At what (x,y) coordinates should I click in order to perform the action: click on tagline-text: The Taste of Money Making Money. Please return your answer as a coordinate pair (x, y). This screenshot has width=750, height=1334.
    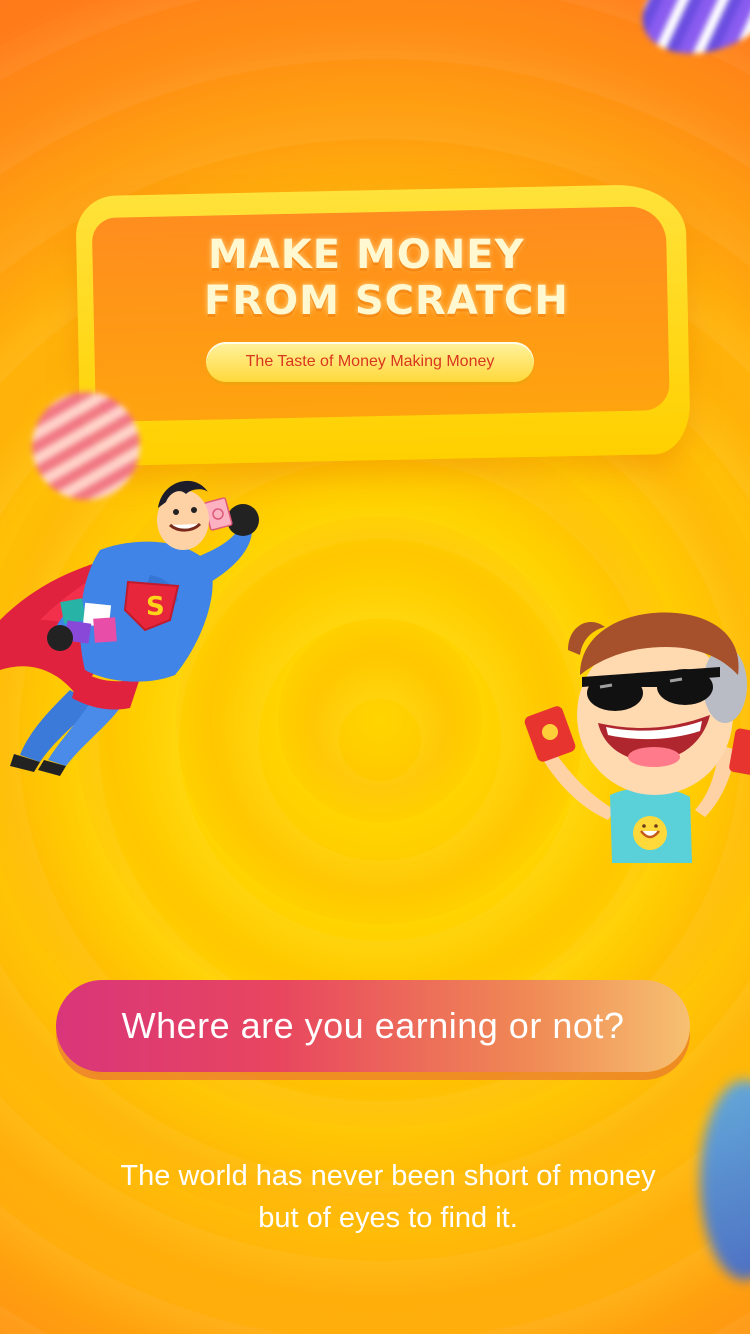
    Looking at the image, I should click on (370, 361).